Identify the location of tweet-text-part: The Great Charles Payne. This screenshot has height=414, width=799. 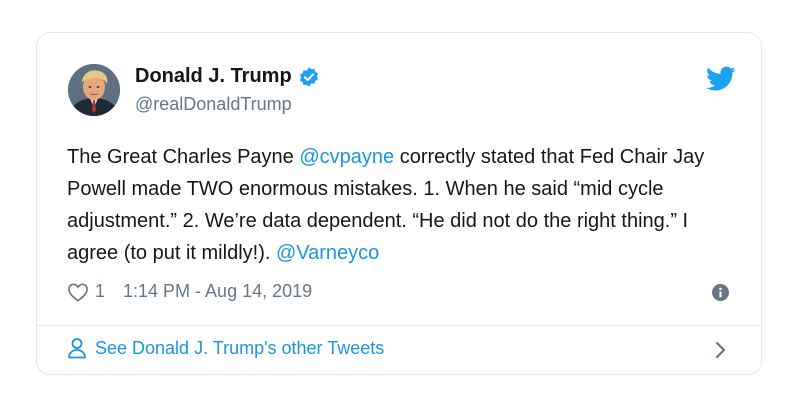
(183, 157).